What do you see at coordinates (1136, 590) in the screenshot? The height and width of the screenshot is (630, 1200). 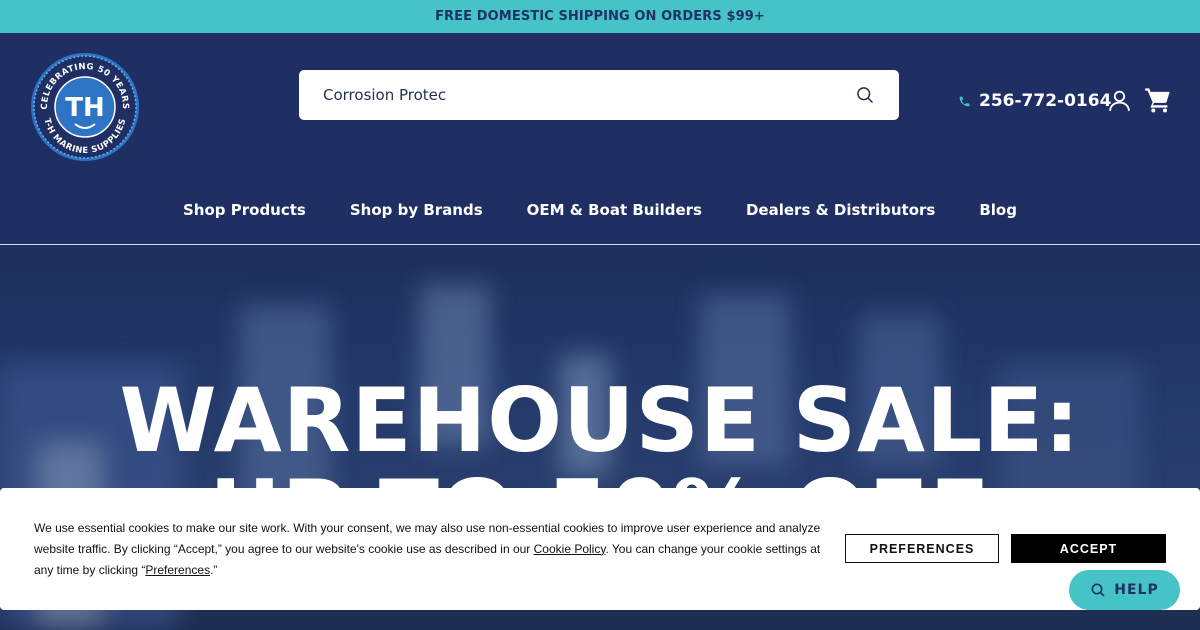 I see `help-label: HELP` at bounding box center [1136, 590].